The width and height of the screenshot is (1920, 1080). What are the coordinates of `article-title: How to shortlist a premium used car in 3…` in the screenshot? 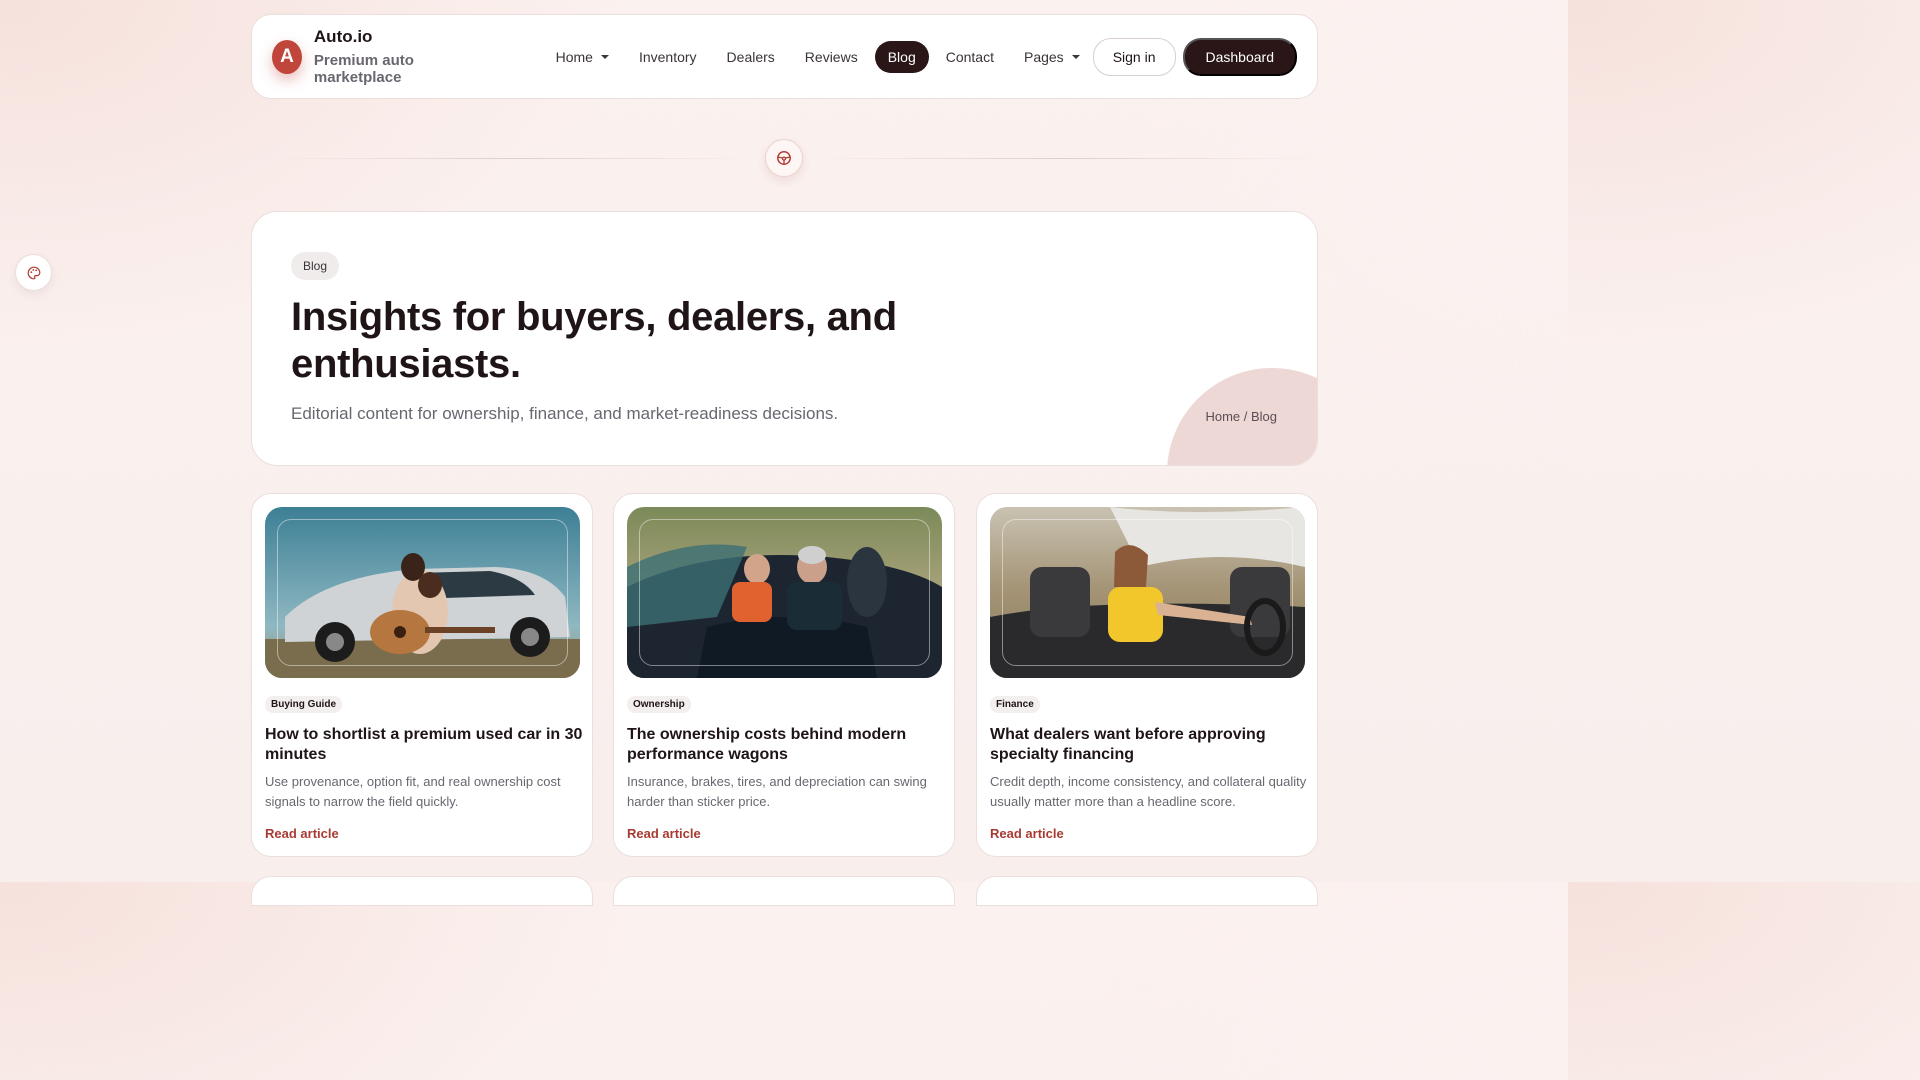 It's located at (425, 745).